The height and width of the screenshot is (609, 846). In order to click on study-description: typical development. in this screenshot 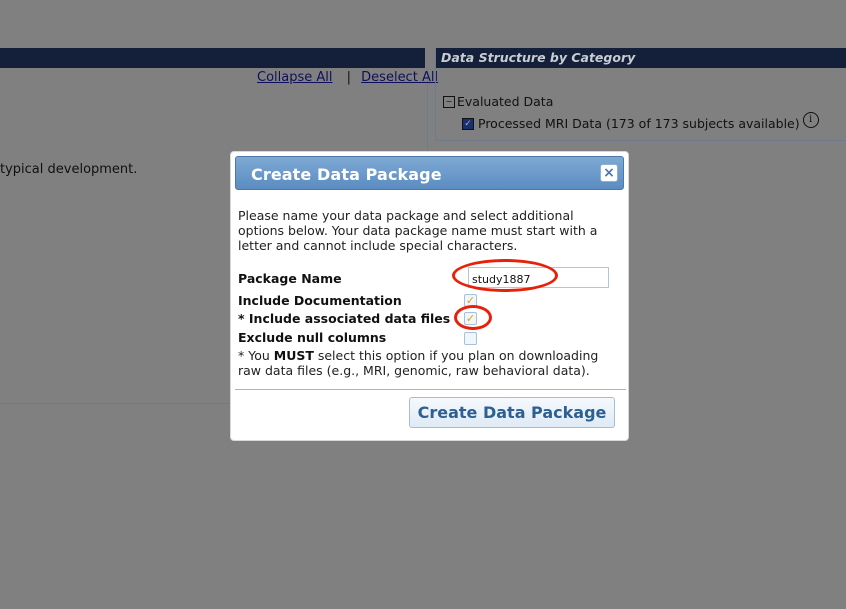, I will do `click(69, 169)`.